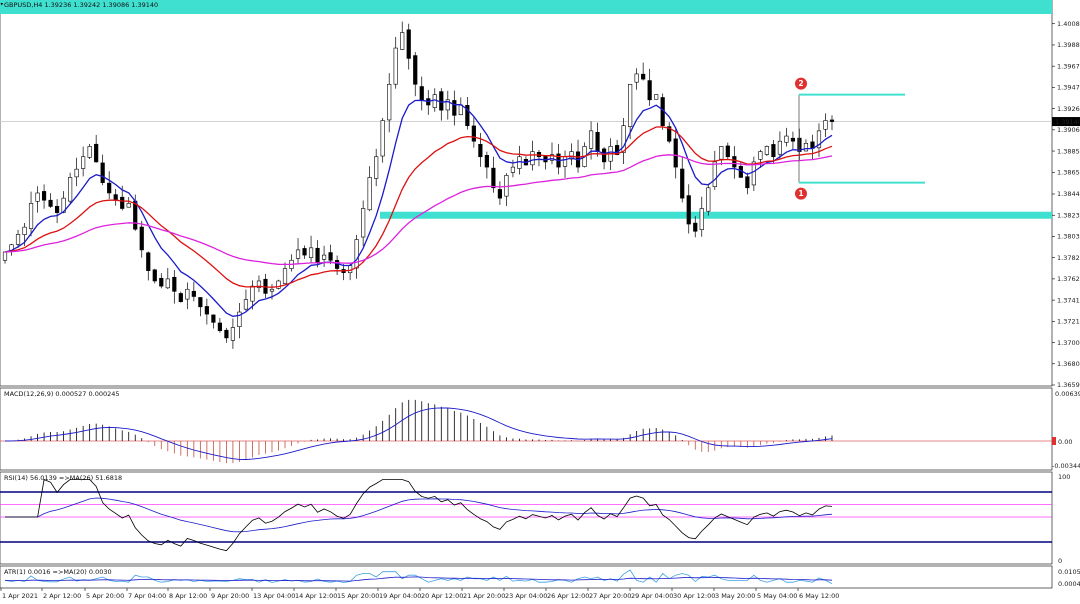  What do you see at coordinates (105, 596) in the screenshot?
I see `time-tick-label: 5 Apr 20:00` at bounding box center [105, 596].